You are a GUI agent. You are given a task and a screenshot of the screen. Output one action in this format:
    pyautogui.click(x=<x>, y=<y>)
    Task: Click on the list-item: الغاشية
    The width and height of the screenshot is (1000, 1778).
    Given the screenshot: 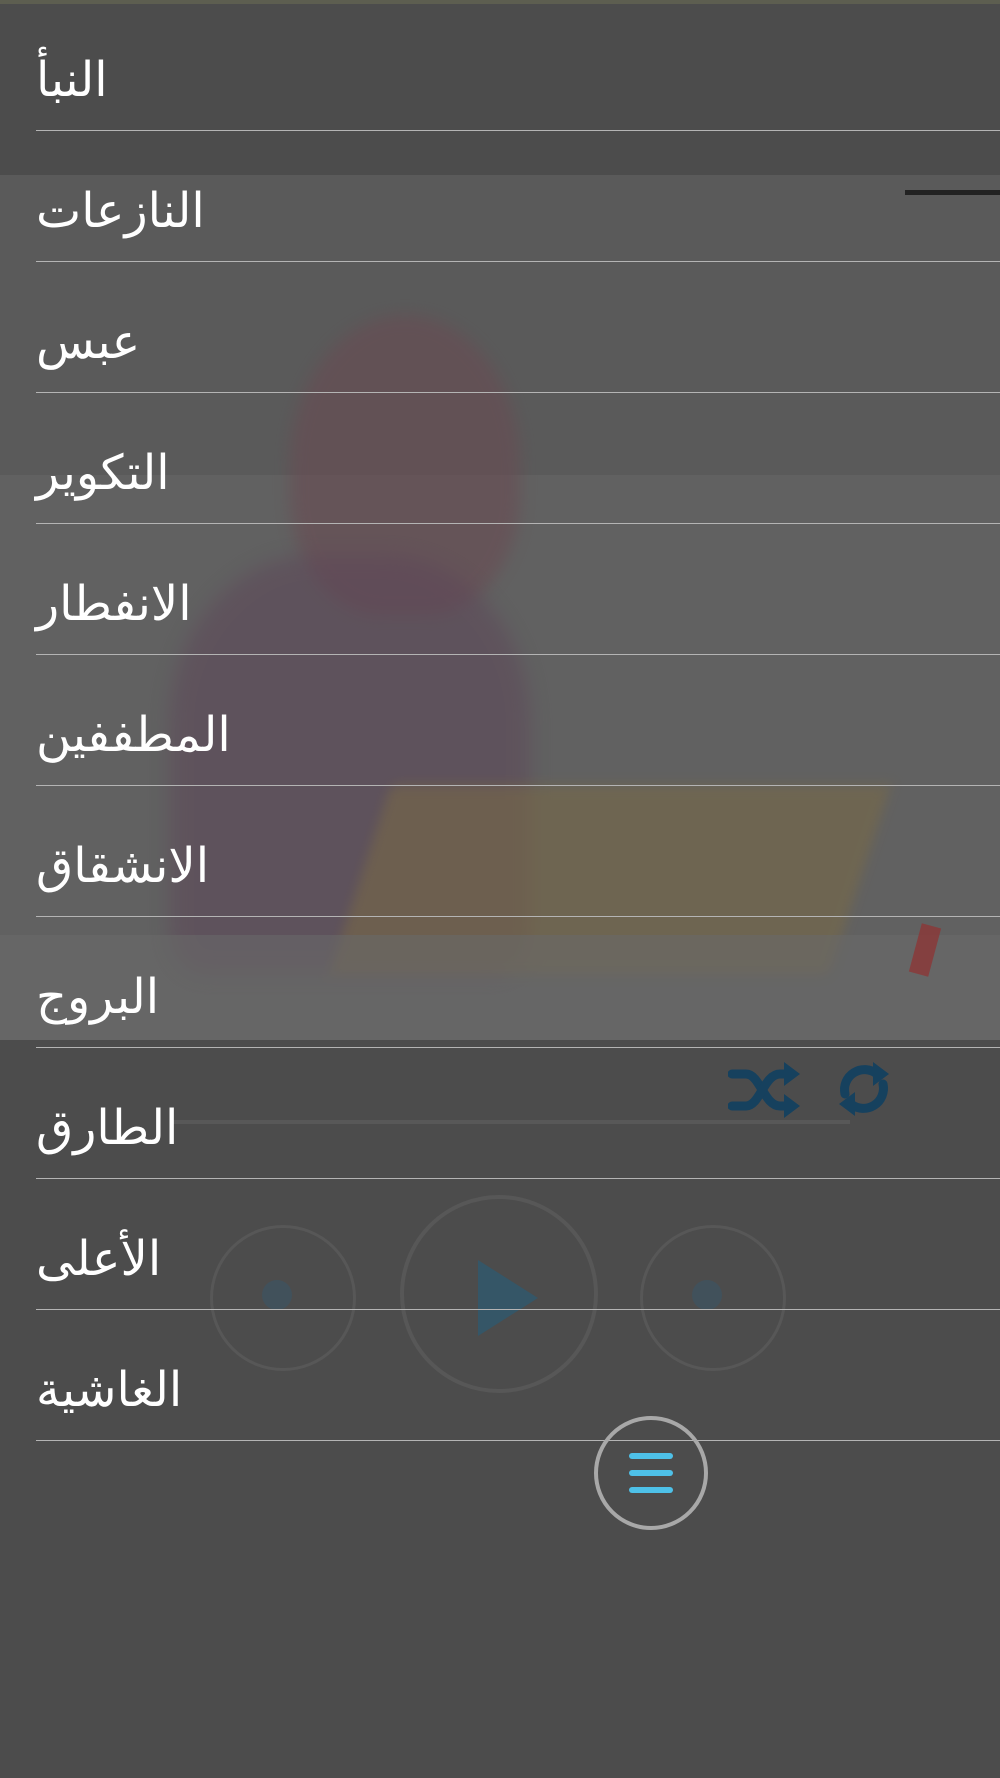 What is the action you would take?
    pyautogui.click(x=518, y=1375)
    